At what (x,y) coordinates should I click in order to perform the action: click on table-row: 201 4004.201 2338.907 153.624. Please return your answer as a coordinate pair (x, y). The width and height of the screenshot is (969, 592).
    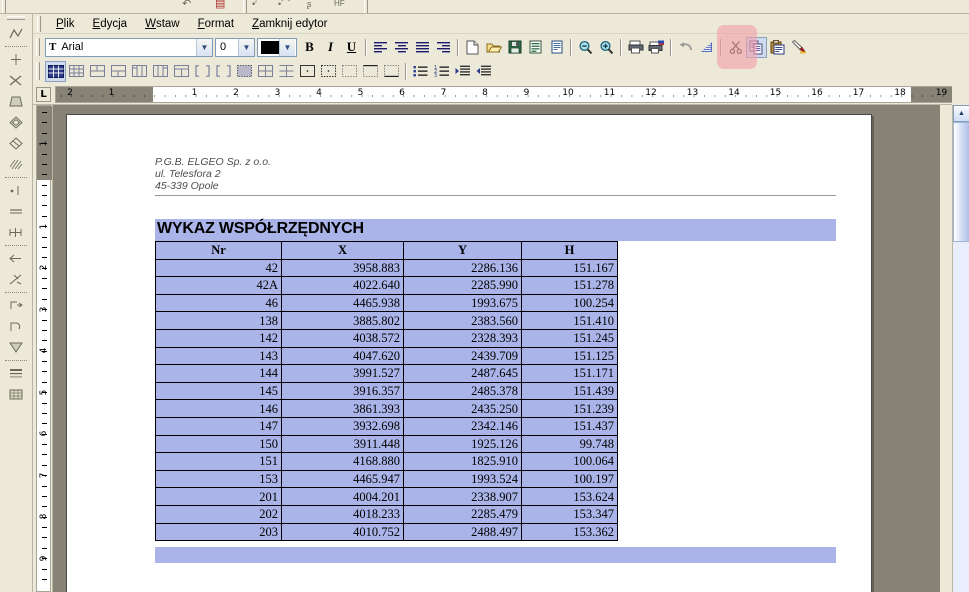
    Looking at the image, I should click on (386, 496).